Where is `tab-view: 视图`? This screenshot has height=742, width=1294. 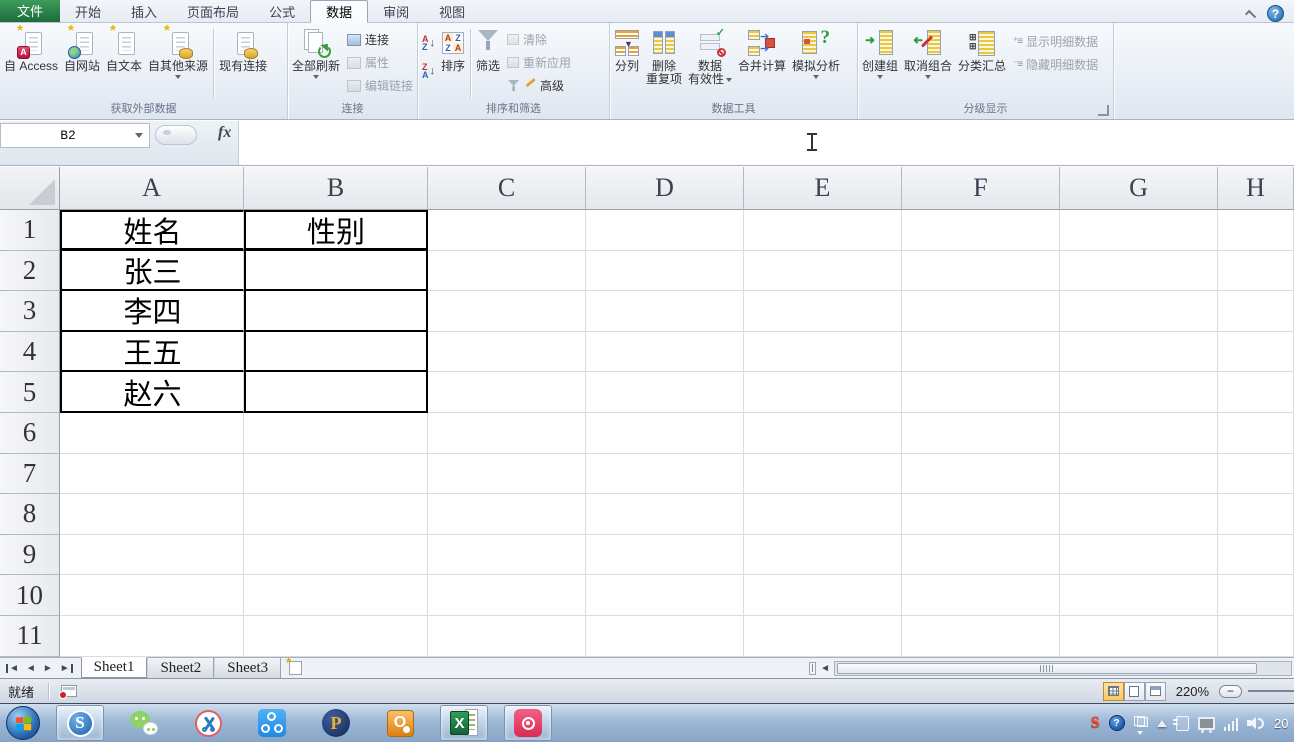
tab-view: 视图 is located at coordinates (452, 11).